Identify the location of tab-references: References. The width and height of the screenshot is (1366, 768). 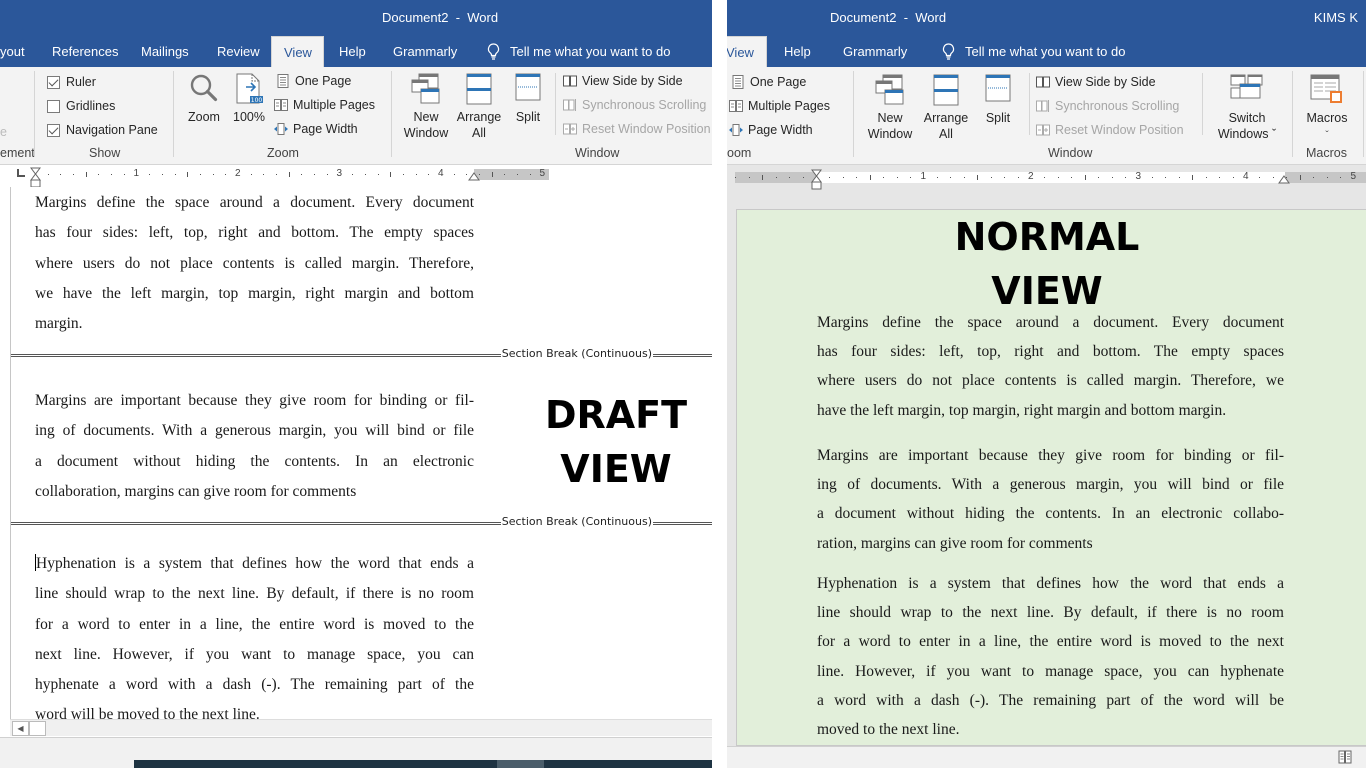
(85, 51).